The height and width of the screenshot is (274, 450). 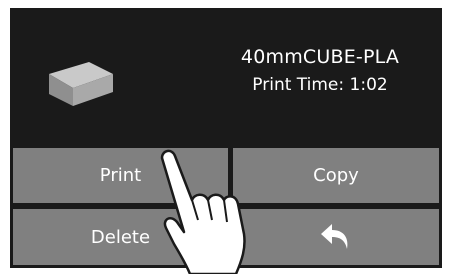 I want to click on copy-button-label: Copy, so click(x=336, y=175).